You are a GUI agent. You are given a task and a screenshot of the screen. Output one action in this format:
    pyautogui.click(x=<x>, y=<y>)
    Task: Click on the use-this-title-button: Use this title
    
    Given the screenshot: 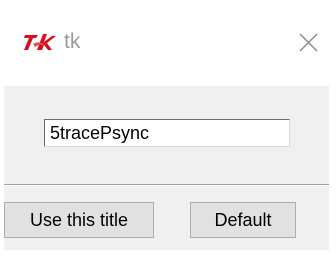 What is the action you would take?
    pyautogui.click(x=79, y=220)
    